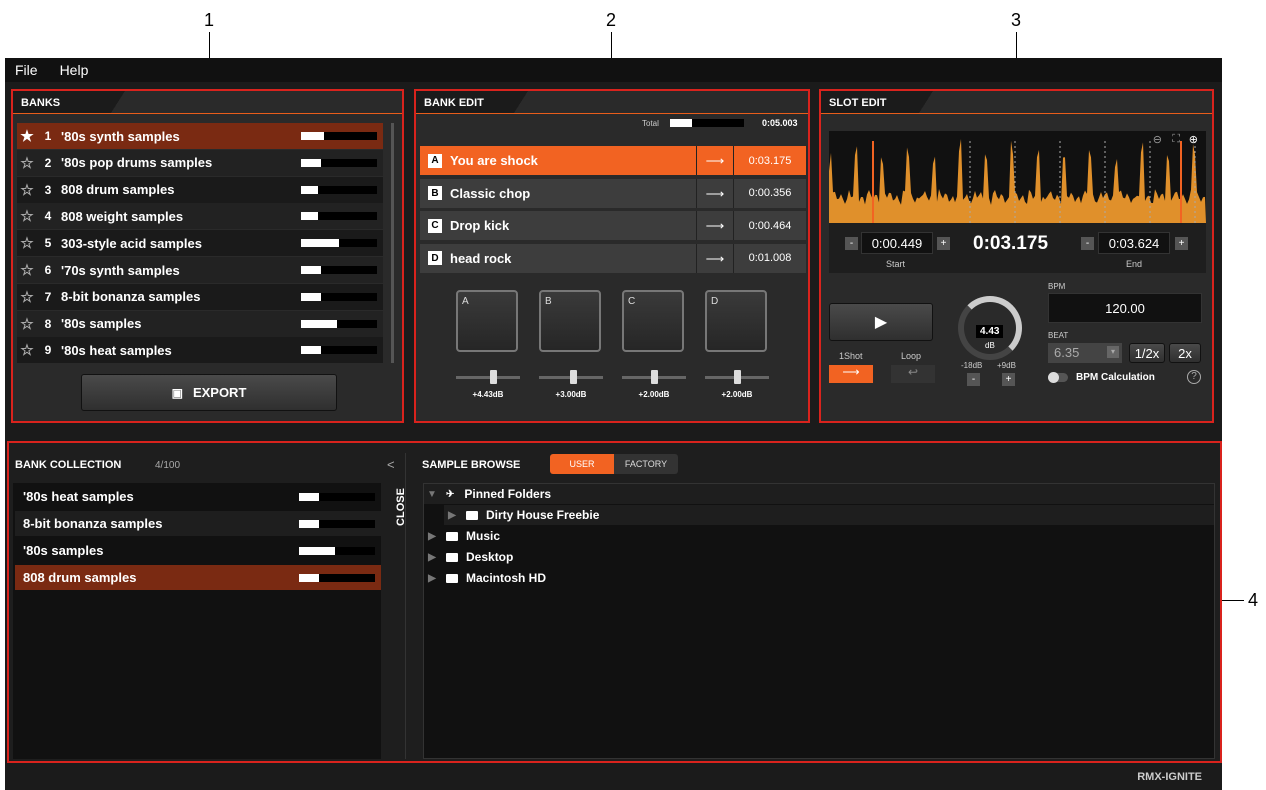 This screenshot has width=1266, height=790. I want to click on volume-fader: +3.00dB, so click(571, 383).